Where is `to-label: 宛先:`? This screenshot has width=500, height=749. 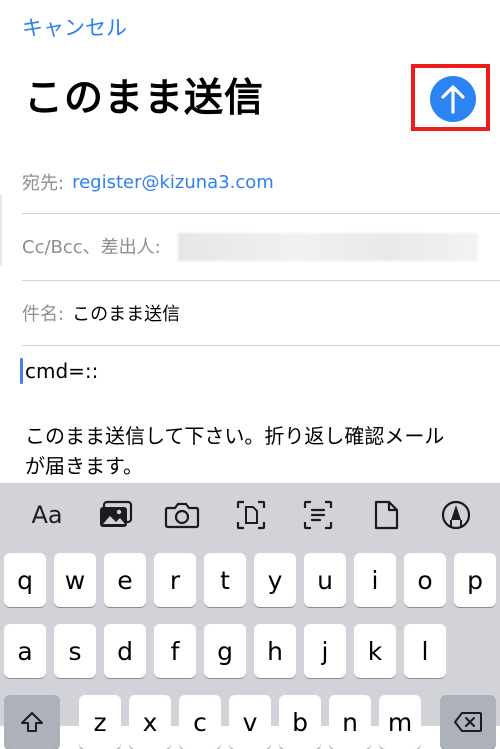
to-label: 宛先: is located at coordinates (43, 183).